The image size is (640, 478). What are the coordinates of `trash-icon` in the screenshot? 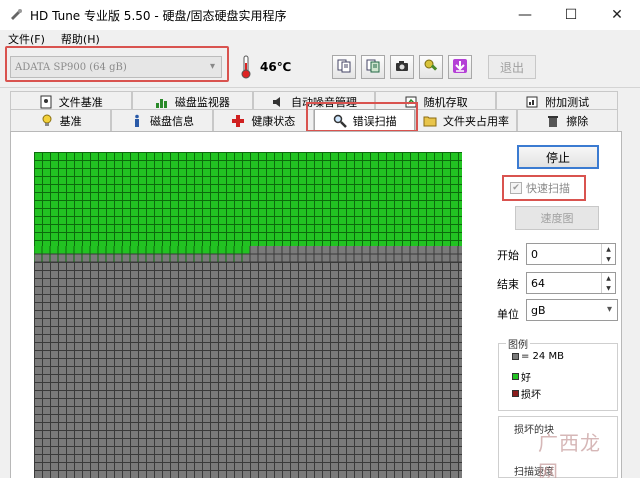 It's located at (553, 121).